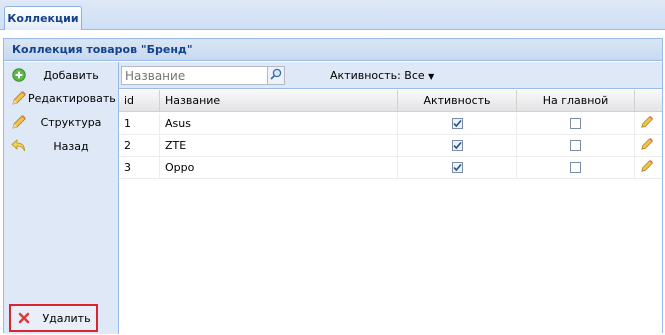 This screenshot has width=665, height=335. I want to click on activity-filter-label: Активность: Все, so click(377, 75).